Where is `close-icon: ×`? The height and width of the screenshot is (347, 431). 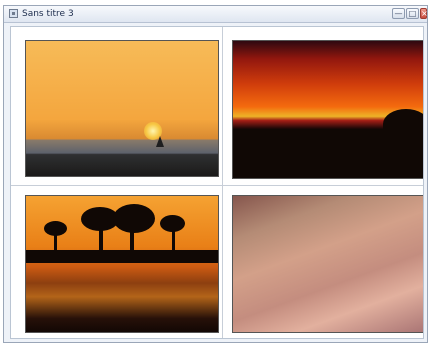 close-icon: × is located at coordinates (424, 13).